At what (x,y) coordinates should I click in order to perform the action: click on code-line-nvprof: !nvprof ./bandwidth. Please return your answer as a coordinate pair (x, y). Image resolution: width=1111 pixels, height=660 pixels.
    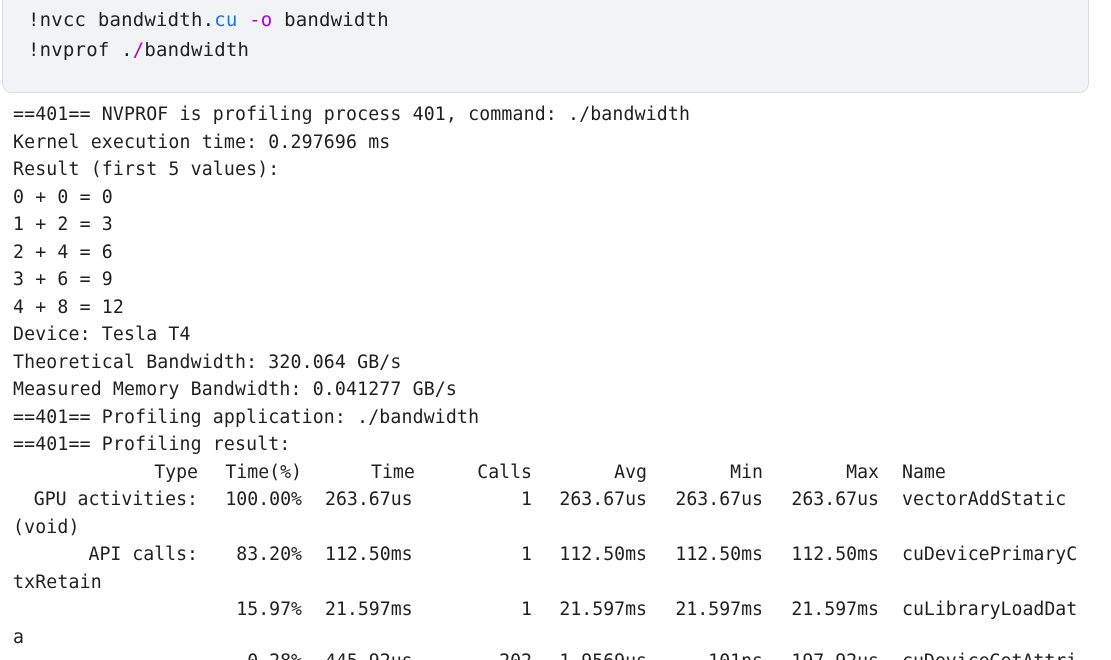
    Looking at the image, I should click on (138, 50).